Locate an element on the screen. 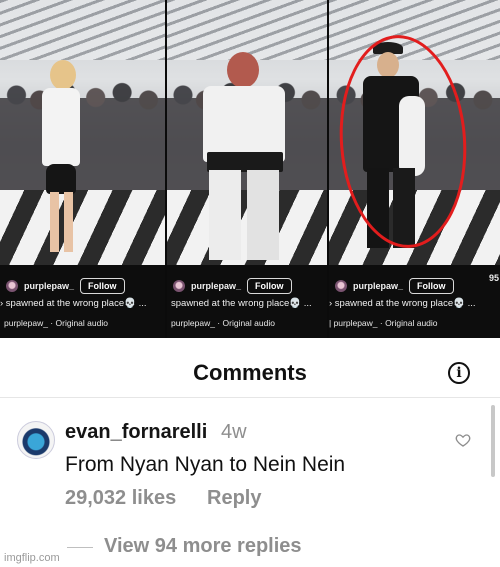  comments-header: Comments i is located at coordinates (250, 374).